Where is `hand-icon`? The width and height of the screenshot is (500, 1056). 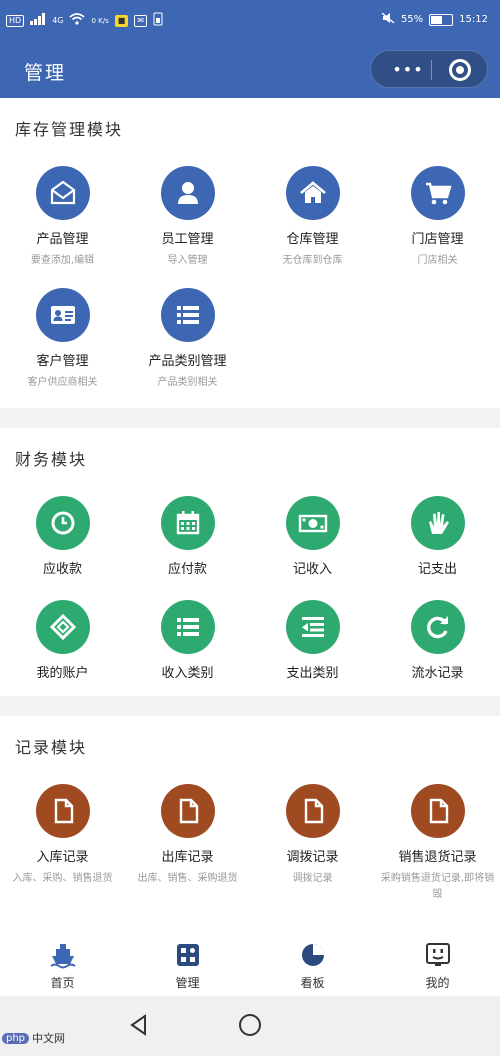 hand-icon is located at coordinates (437, 523).